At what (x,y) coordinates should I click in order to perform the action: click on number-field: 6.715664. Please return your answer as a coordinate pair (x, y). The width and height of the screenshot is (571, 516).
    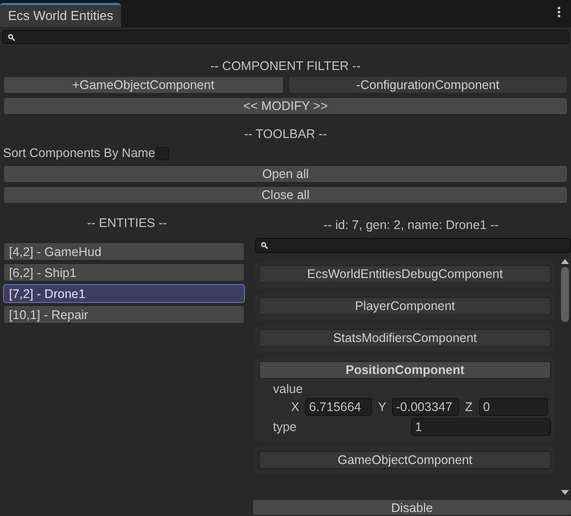
    Looking at the image, I should click on (338, 407).